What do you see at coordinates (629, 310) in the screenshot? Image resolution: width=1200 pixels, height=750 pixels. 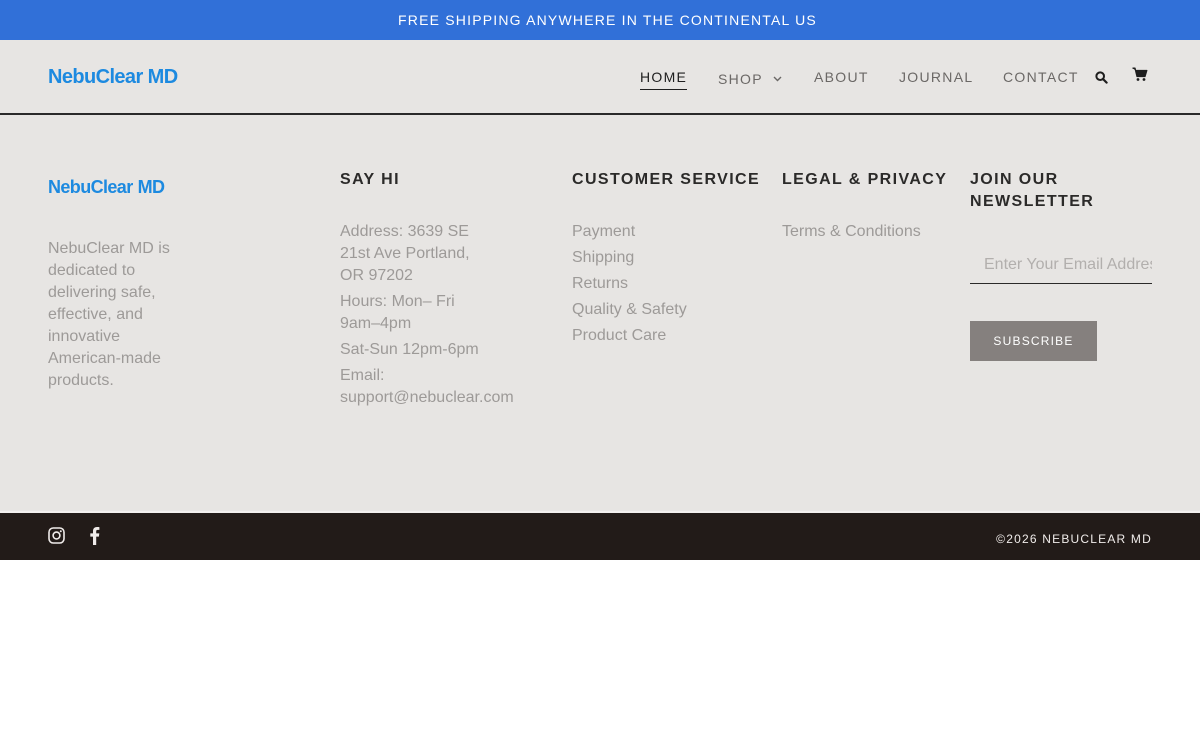 I see `link-quality-safety: Quality & Safety` at bounding box center [629, 310].